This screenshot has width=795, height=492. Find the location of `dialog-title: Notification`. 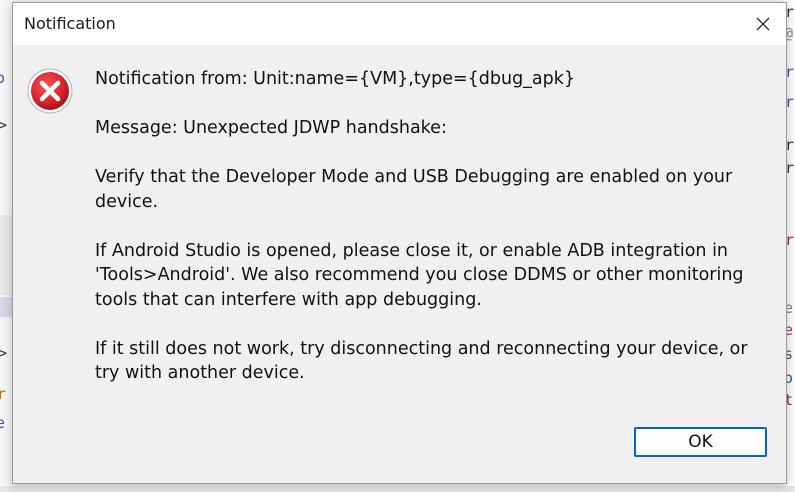

dialog-title: Notification is located at coordinates (70, 23).